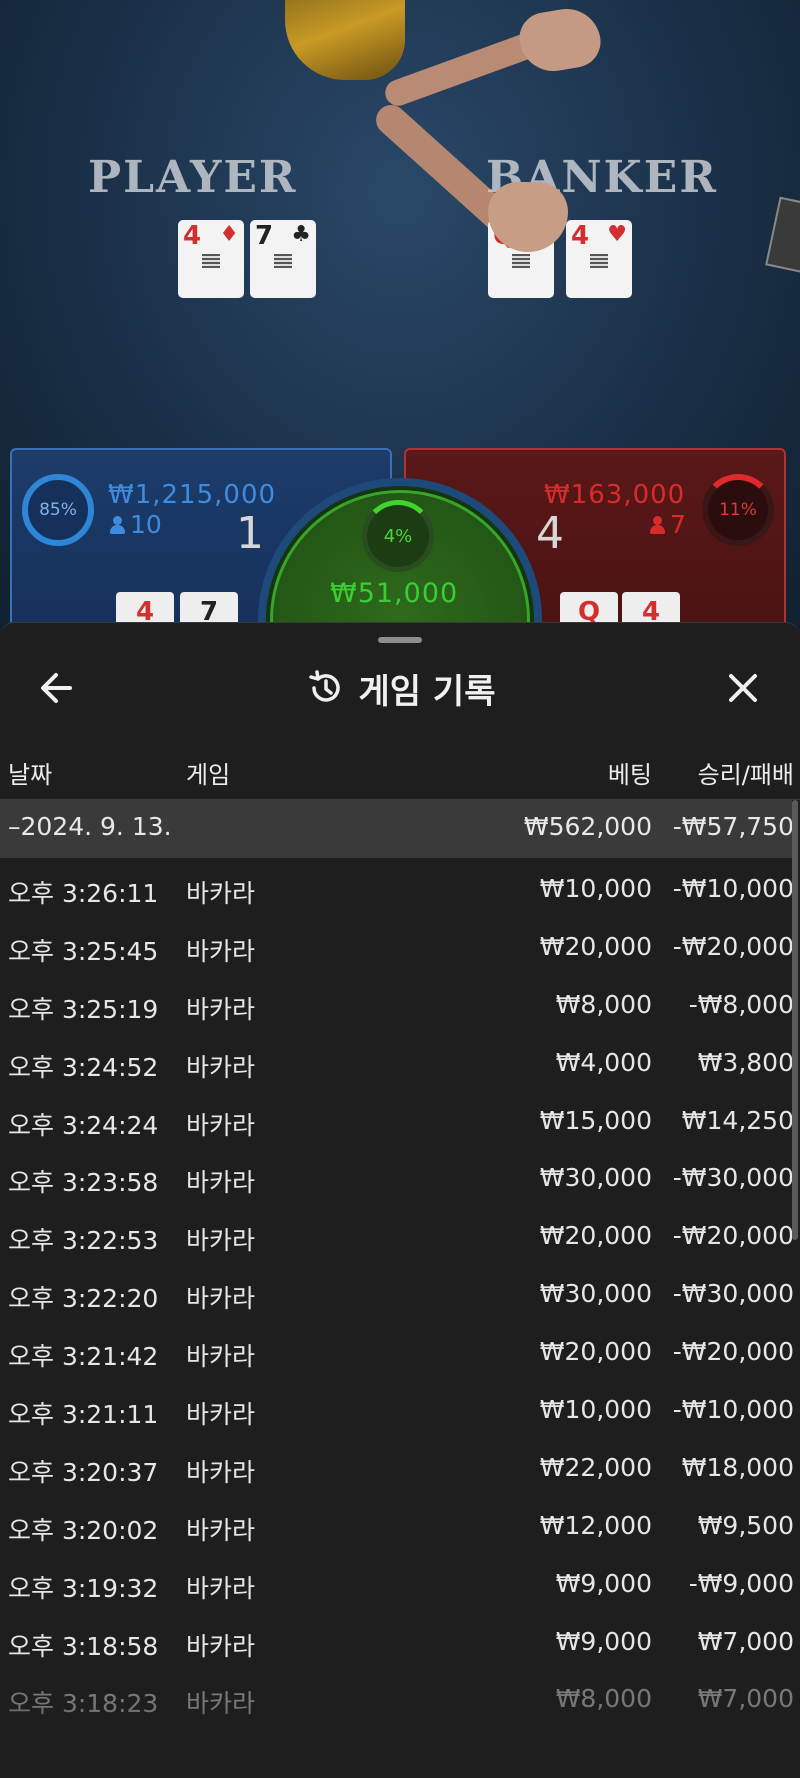 Image resolution: width=800 pixels, height=1778 pixels. I want to click on player-bettor-count: 10, so click(136, 524).